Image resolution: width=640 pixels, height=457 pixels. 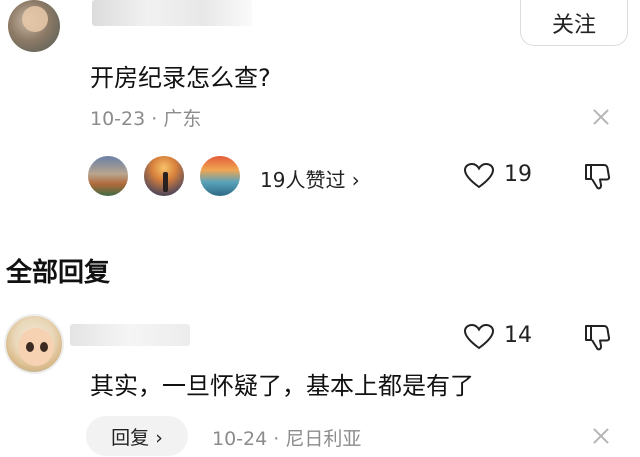 I want to click on like-count: 19, so click(x=518, y=174).